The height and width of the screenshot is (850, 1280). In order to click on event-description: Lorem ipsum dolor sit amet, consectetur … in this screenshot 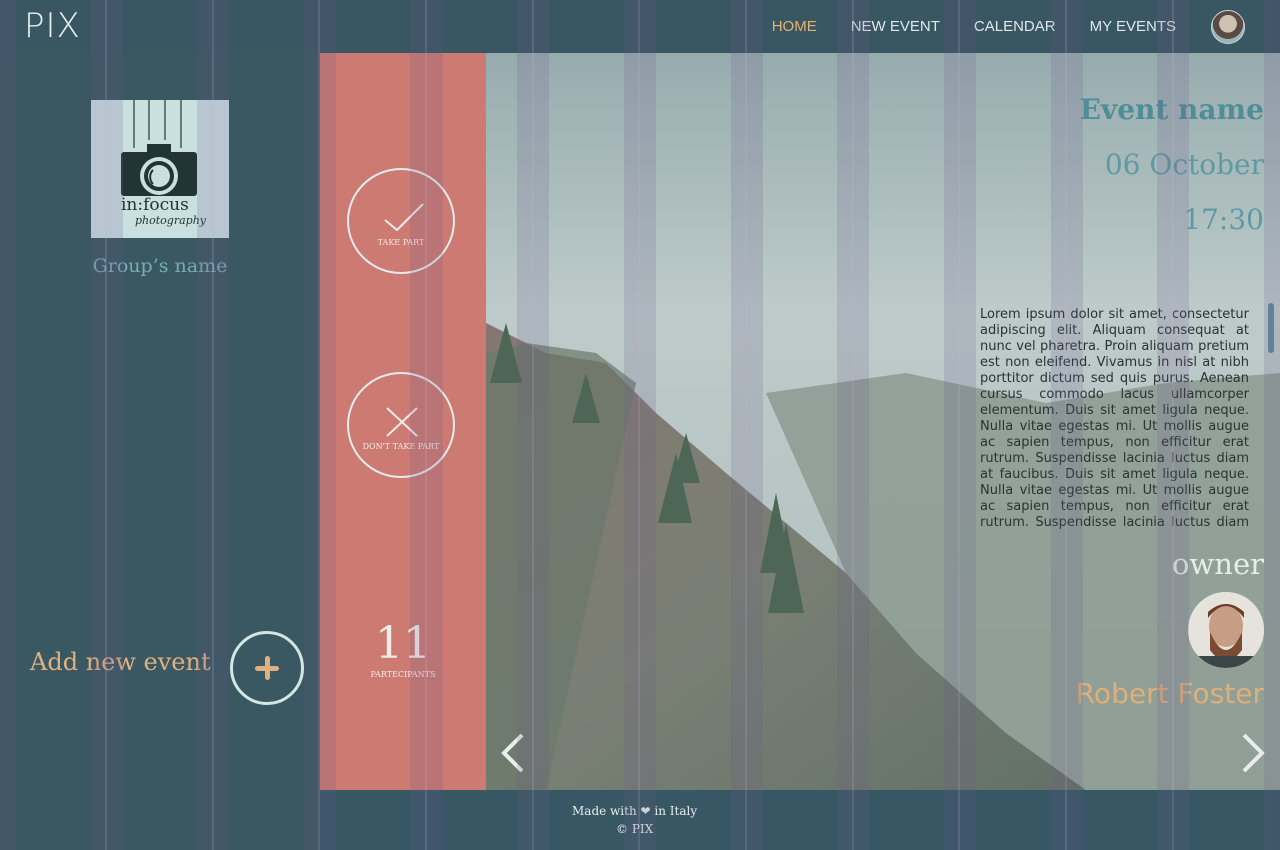, I will do `click(1114, 418)`.